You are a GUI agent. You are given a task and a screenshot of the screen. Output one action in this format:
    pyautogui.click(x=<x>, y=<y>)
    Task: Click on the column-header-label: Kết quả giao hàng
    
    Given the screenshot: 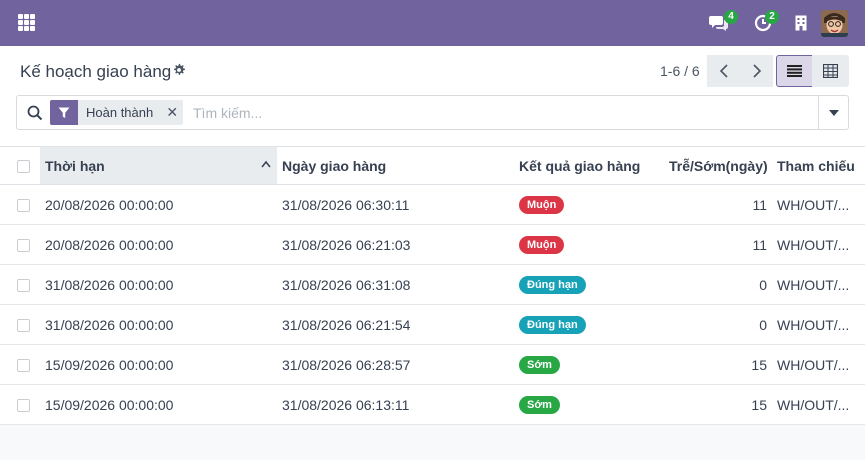 What is the action you would take?
    pyautogui.click(x=580, y=165)
    